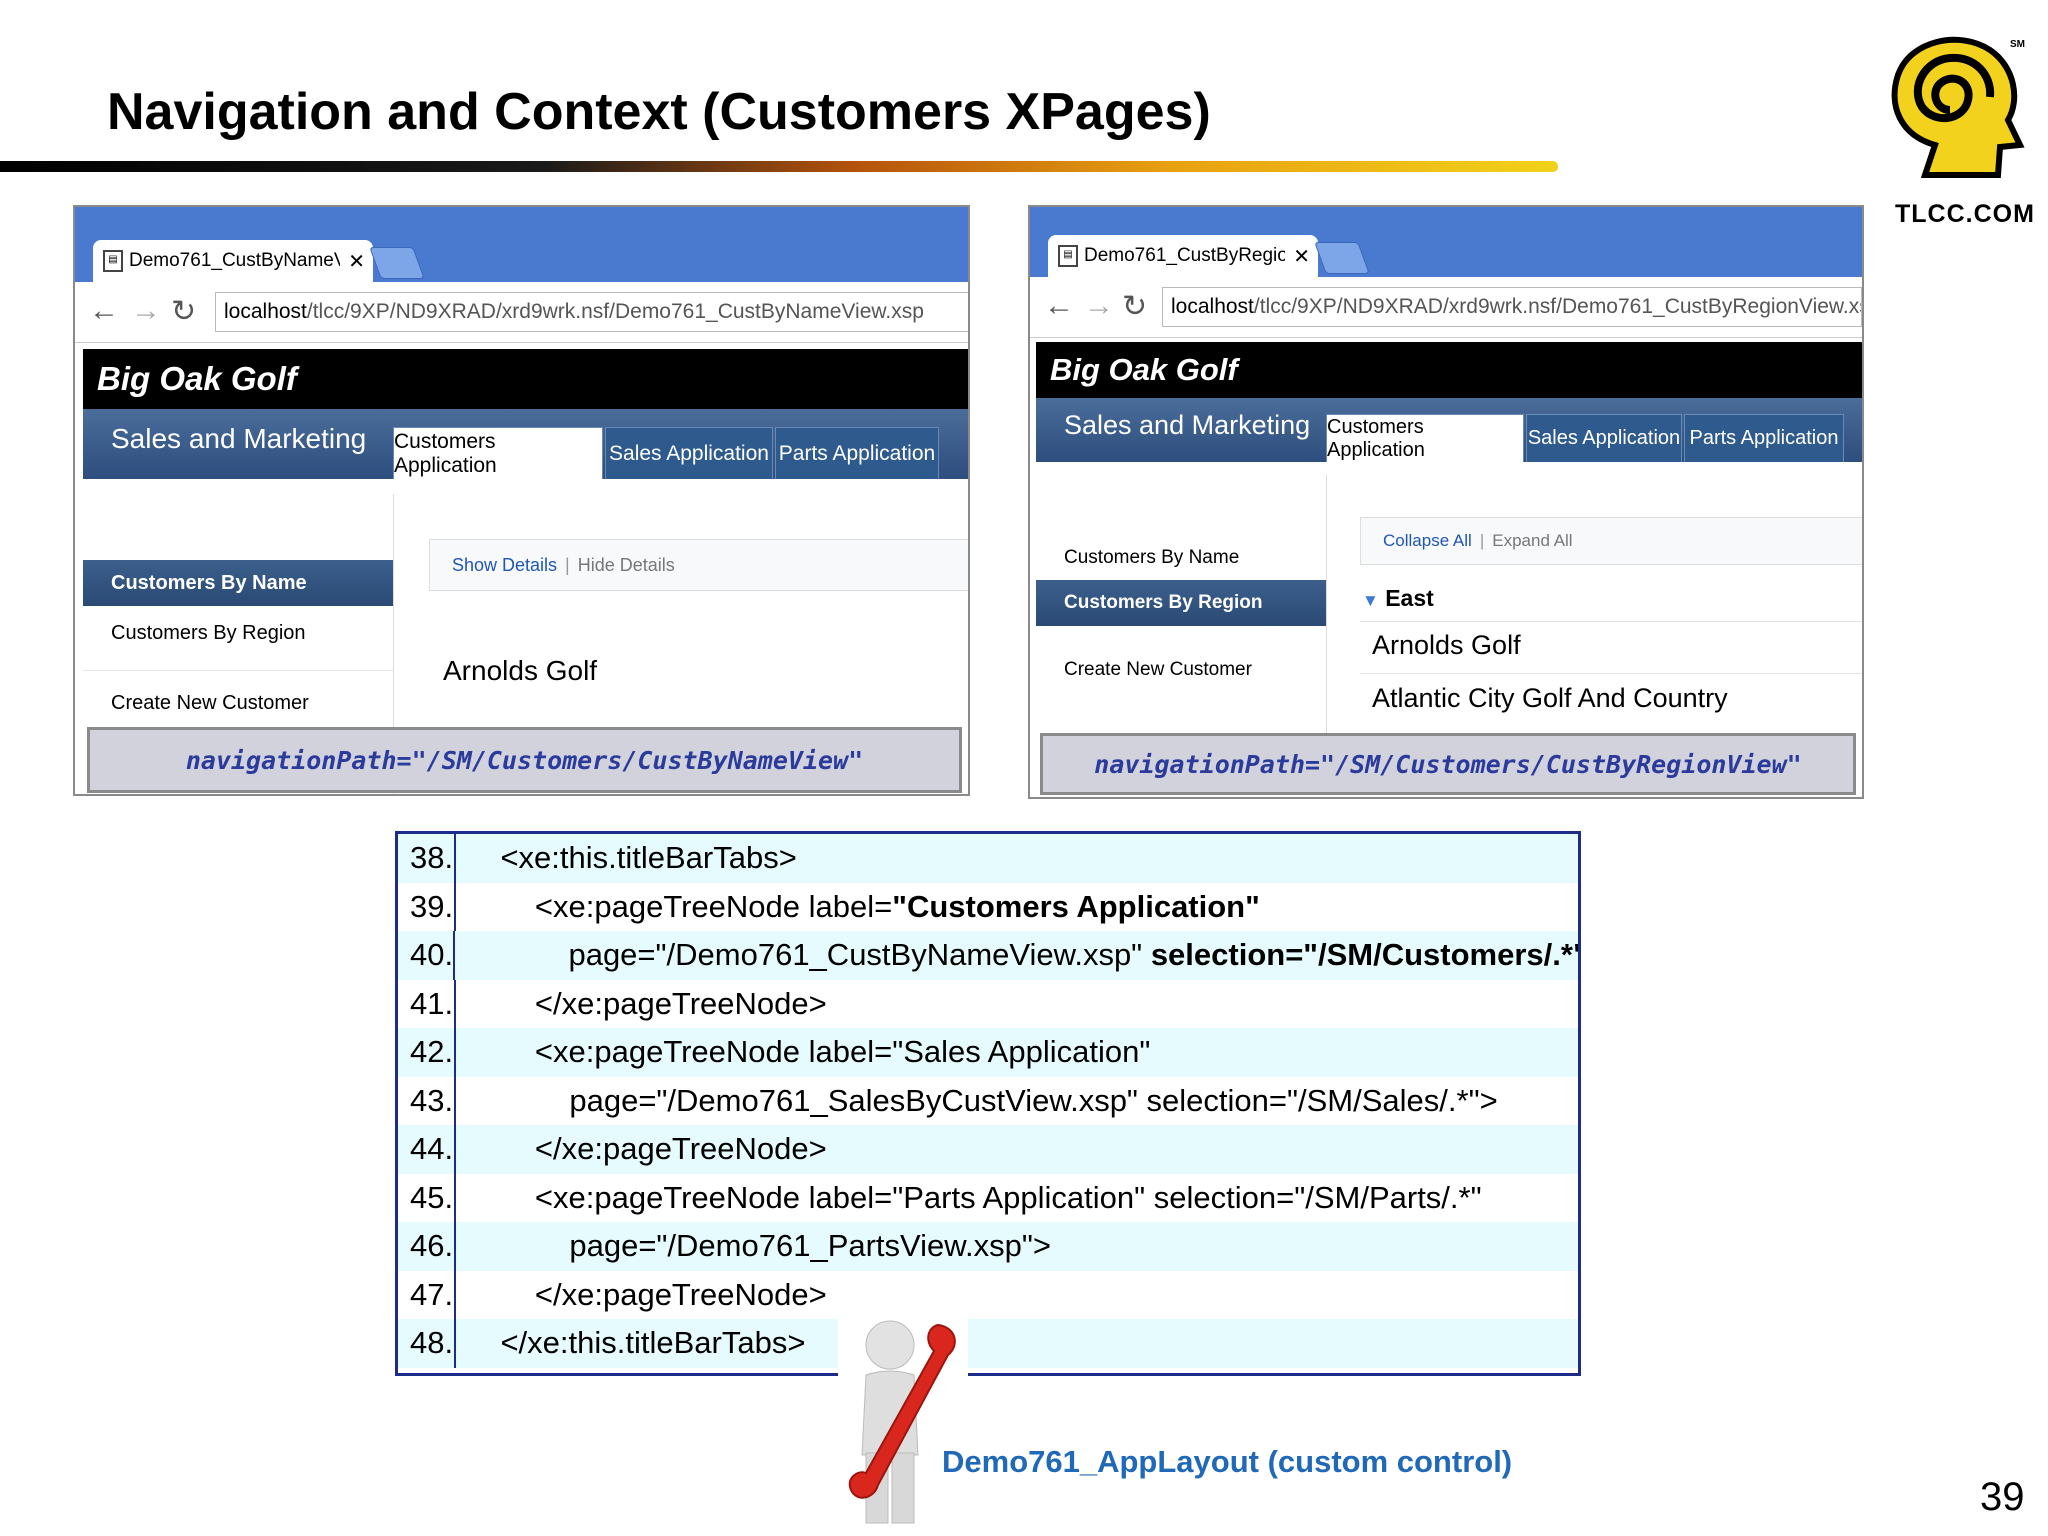 This screenshot has width=2048, height=1536. I want to click on tab-title: Demo761_CustByRegionView, so click(1184, 255).